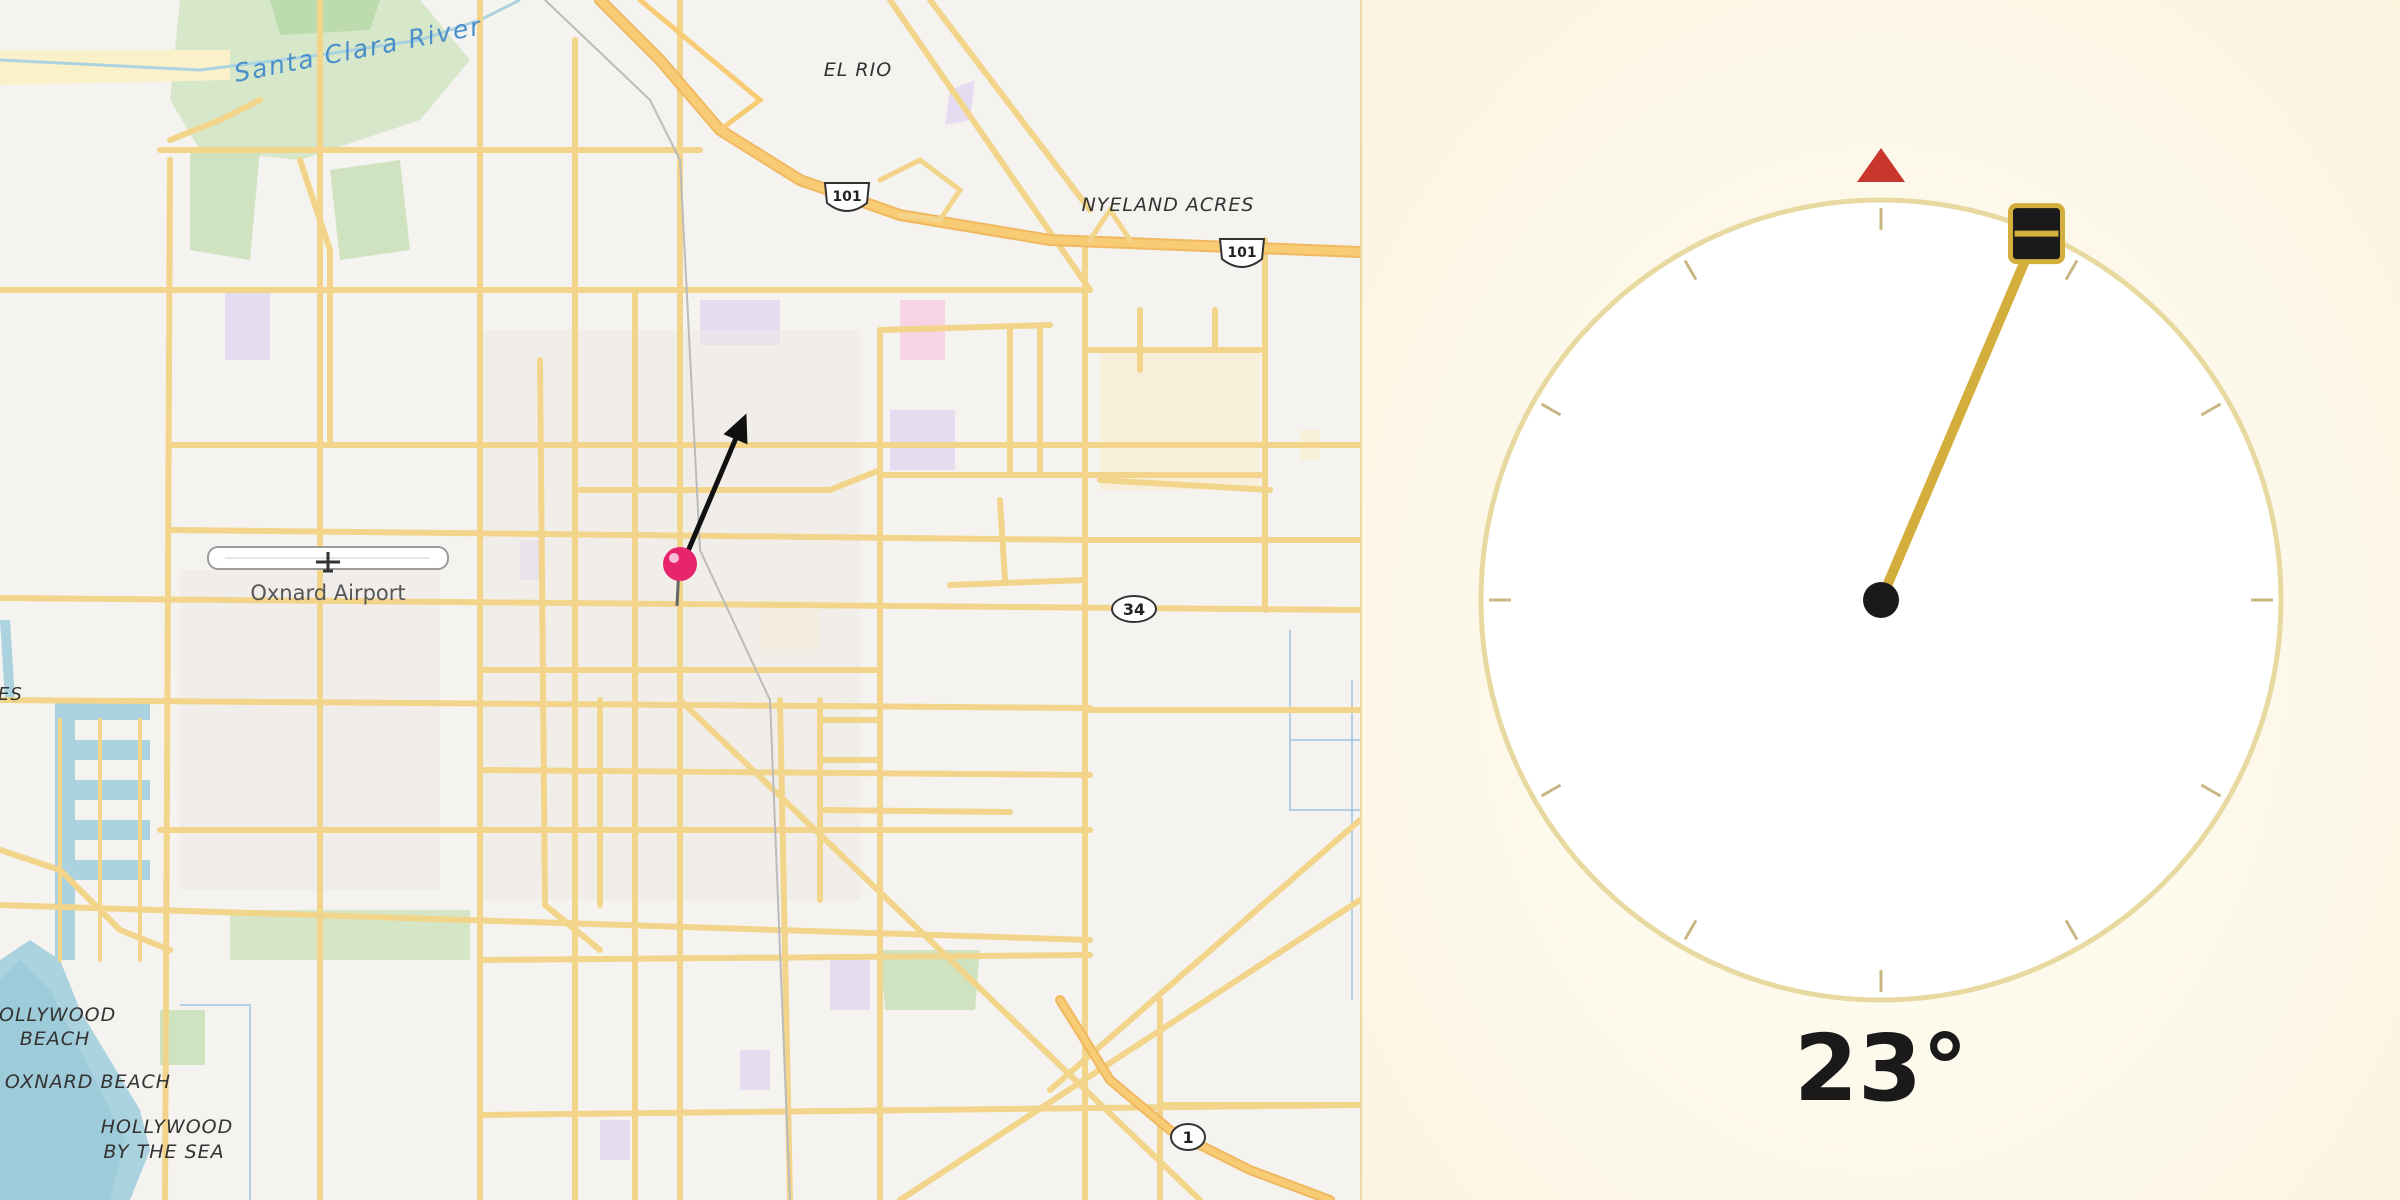  I want to click on place-label-hollywood-by-the-sea-2: BY THE SEA, so click(163, 1152).